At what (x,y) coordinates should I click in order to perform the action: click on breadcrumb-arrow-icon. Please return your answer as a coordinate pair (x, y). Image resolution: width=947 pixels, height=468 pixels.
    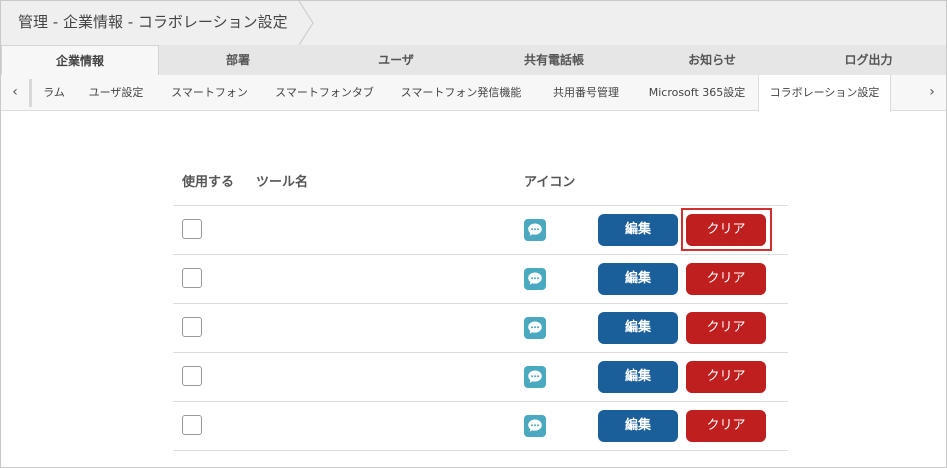
    Looking at the image, I should click on (306, 23).